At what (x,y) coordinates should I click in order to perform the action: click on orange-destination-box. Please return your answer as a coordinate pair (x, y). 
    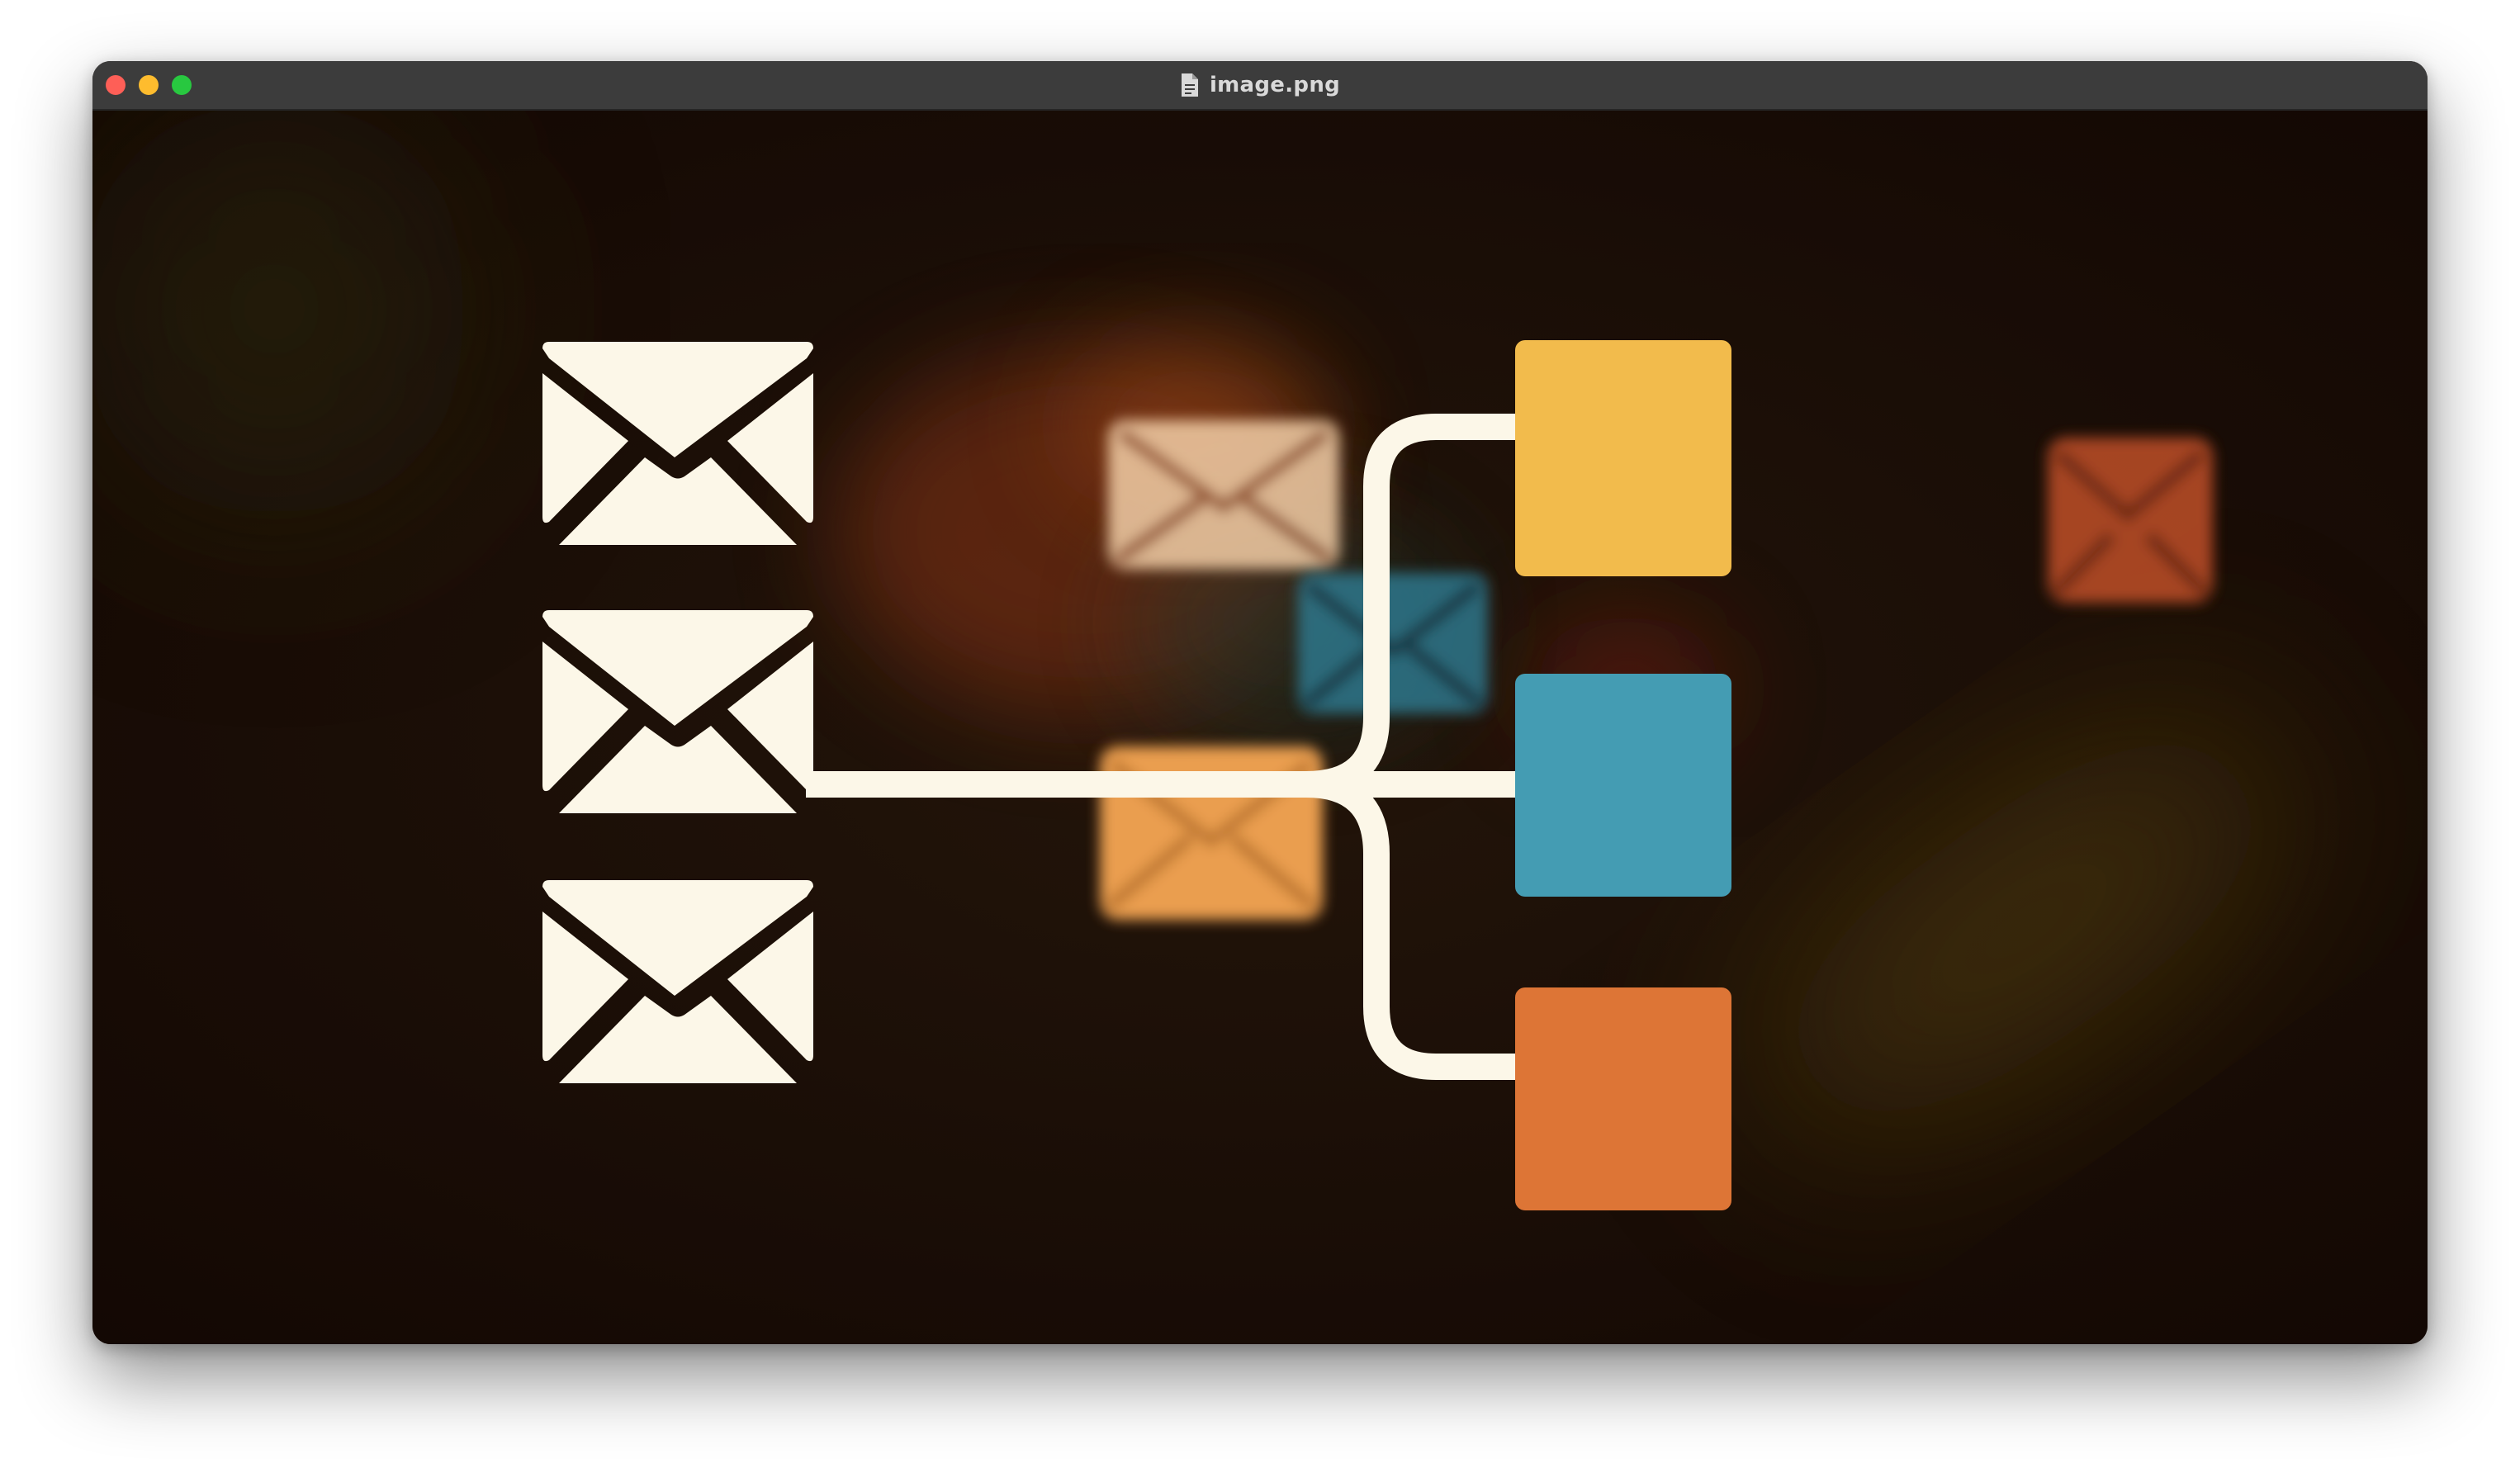
    Looking at the image, I should click on (1623, 1098).